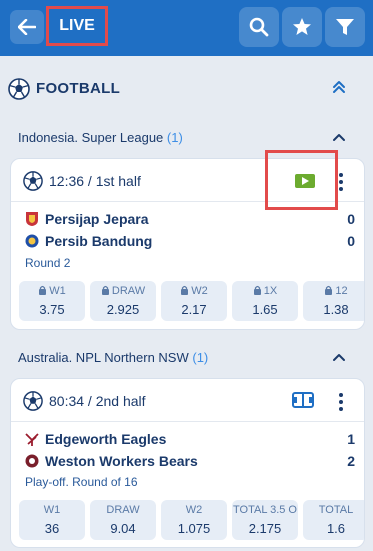  Describe the element at coordinates (336, 510) in the screenshot. I see `odd-label: TOTAL` at that location.